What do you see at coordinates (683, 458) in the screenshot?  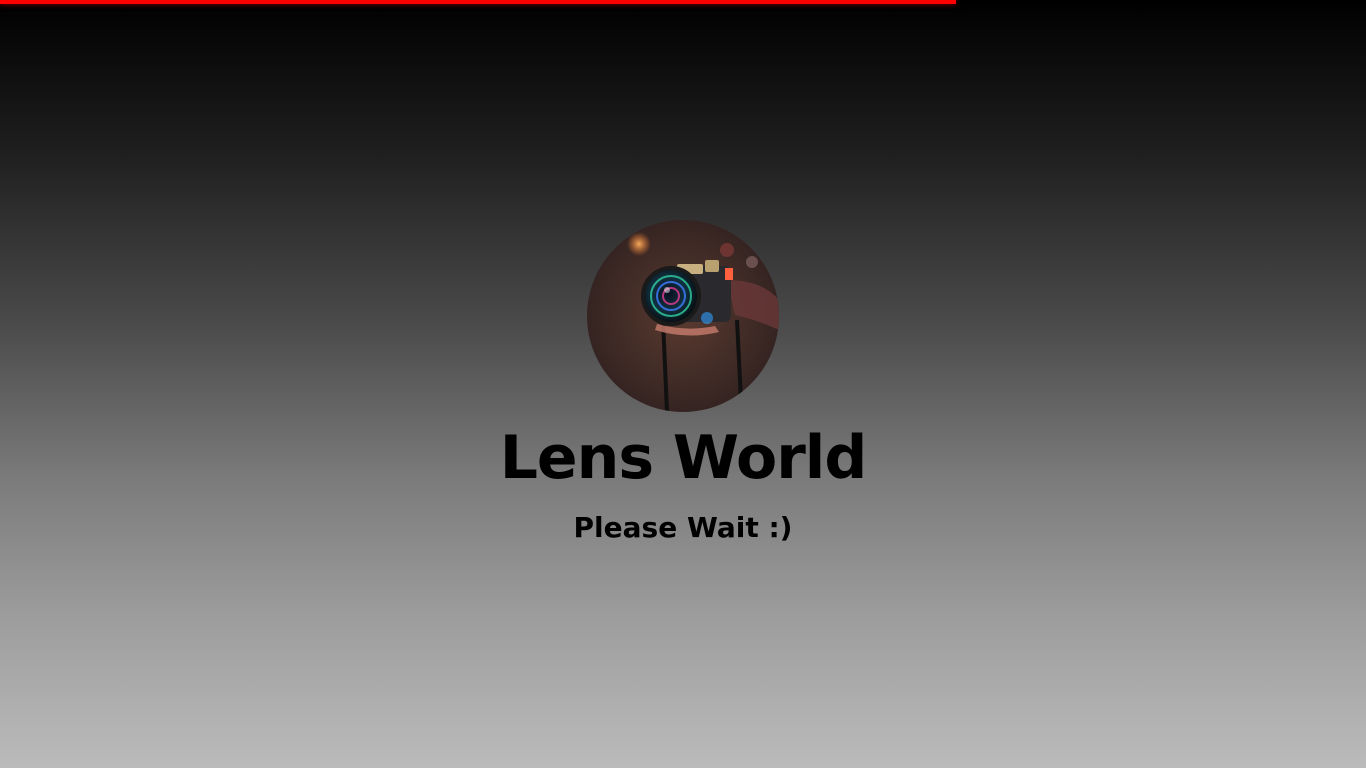 I see `page-title: Lens World` at bounding box center [683, 458].